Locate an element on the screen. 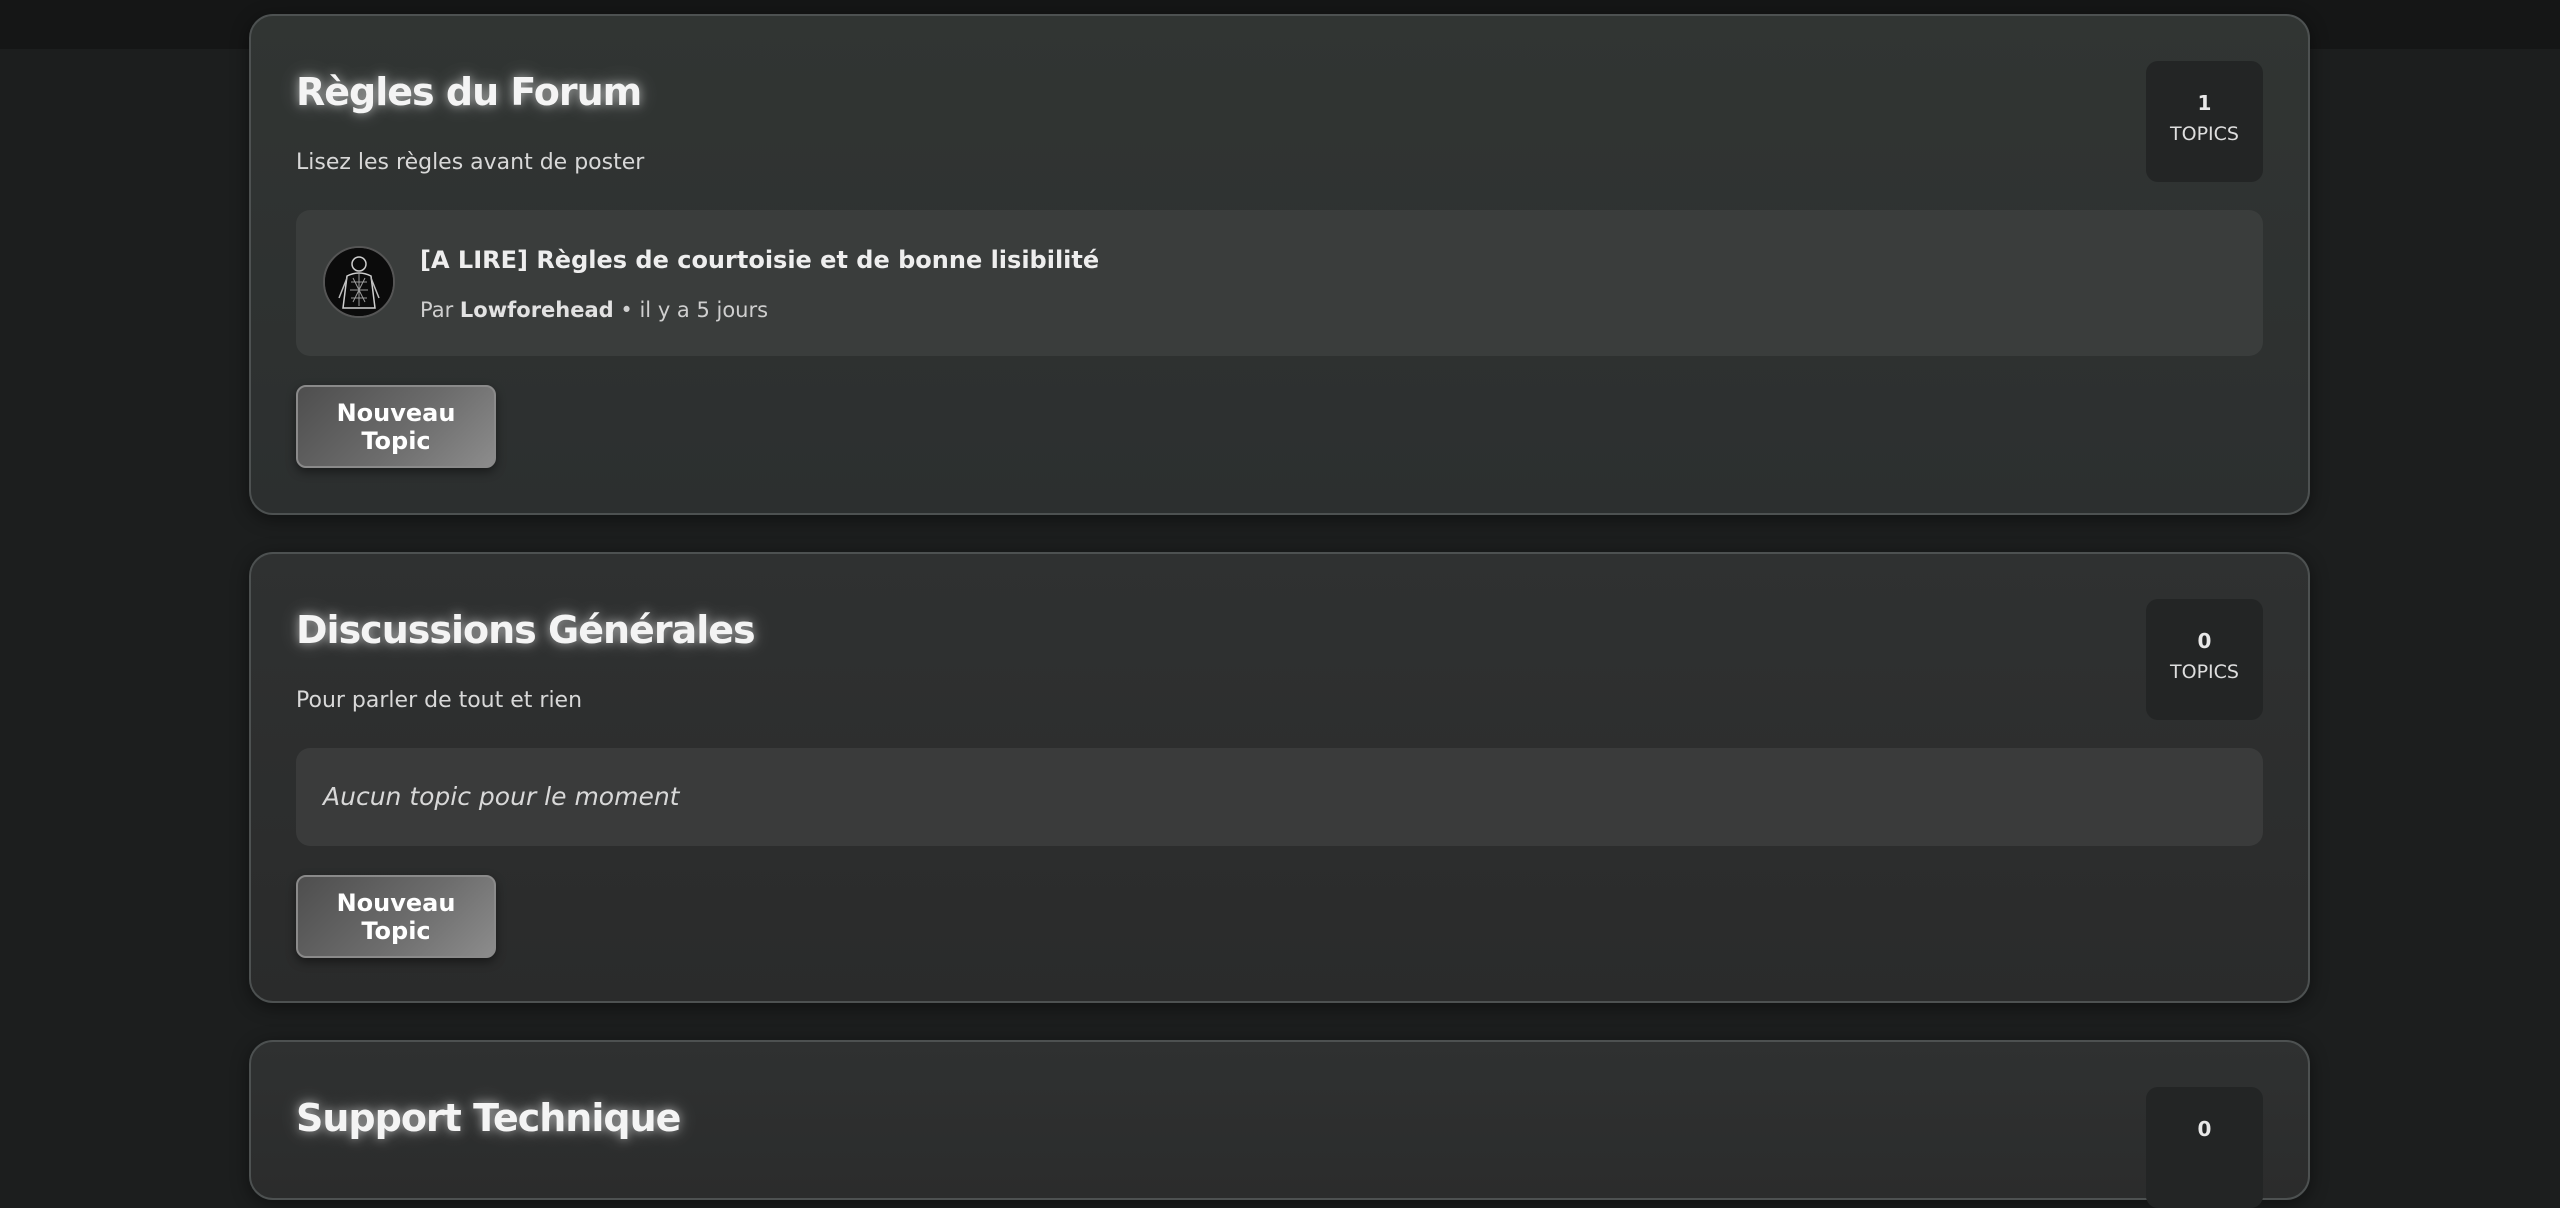 Image resolution: width=2560 pixels, height=1208 pixels. empty-topics-box: Aucun topic pour le moment is located at coordinates (1279, 797).